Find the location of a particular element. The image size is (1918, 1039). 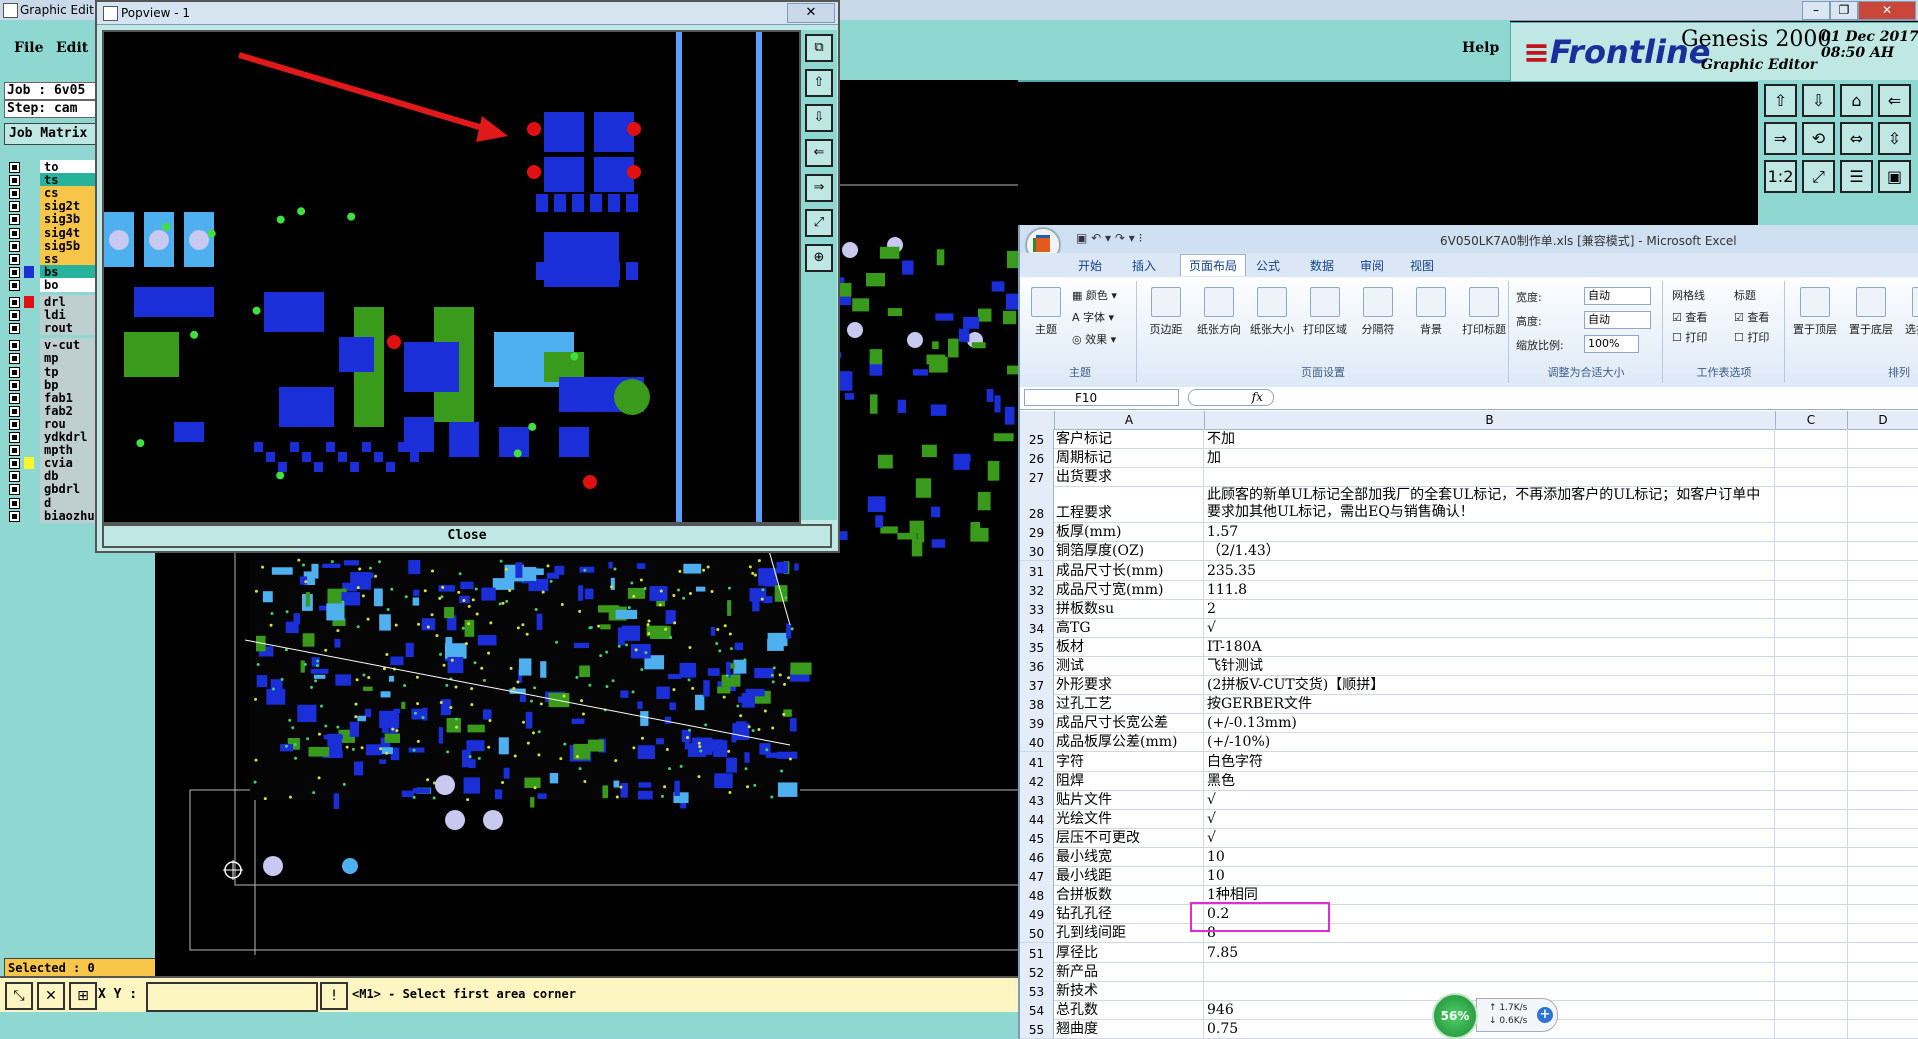

pan-left-icon: ⇐ is located at coordinates (1894, 100).